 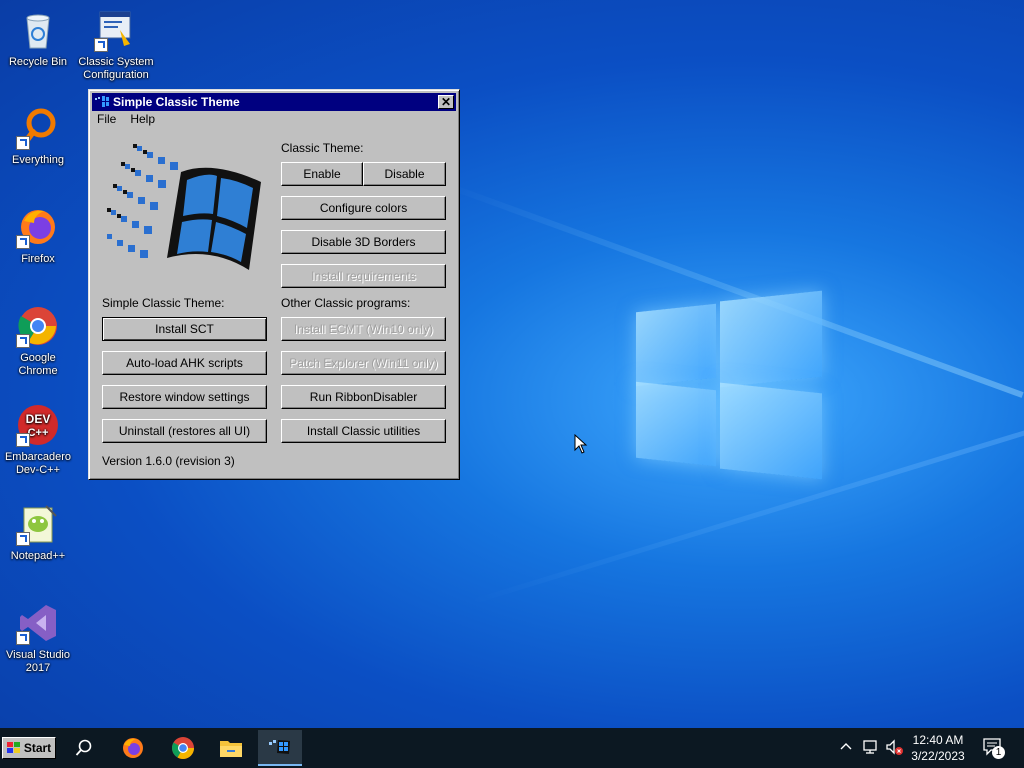 What do you see at coordinates (176, 102) in the screenshot?
I see `window-title: Simple Classic Theme` at bounding box center [176, 102].